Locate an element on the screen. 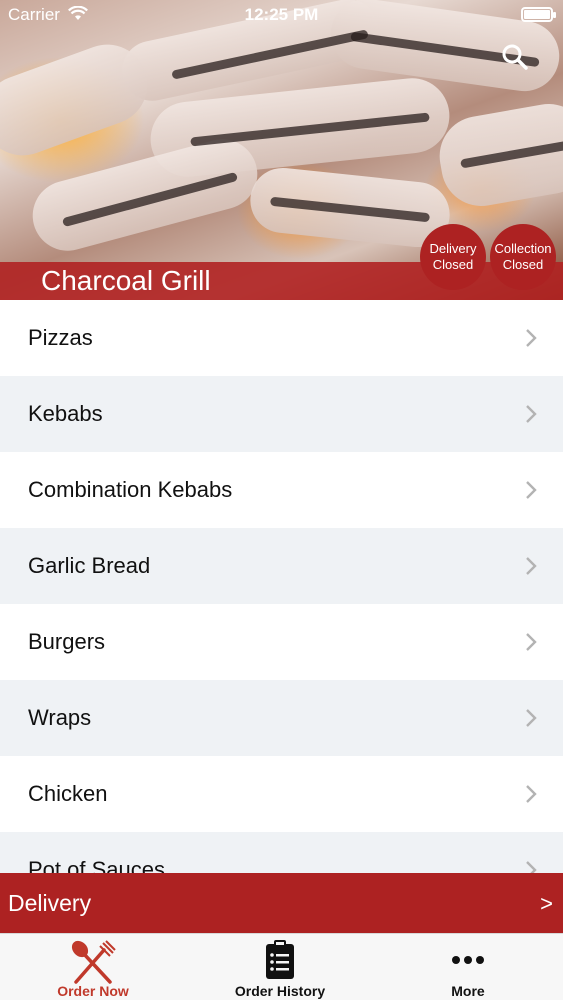 Image resolution: width=563 pixels, height=1000 pixels. tab-order-now-label: Order Now is located at coordinates (93, 991).